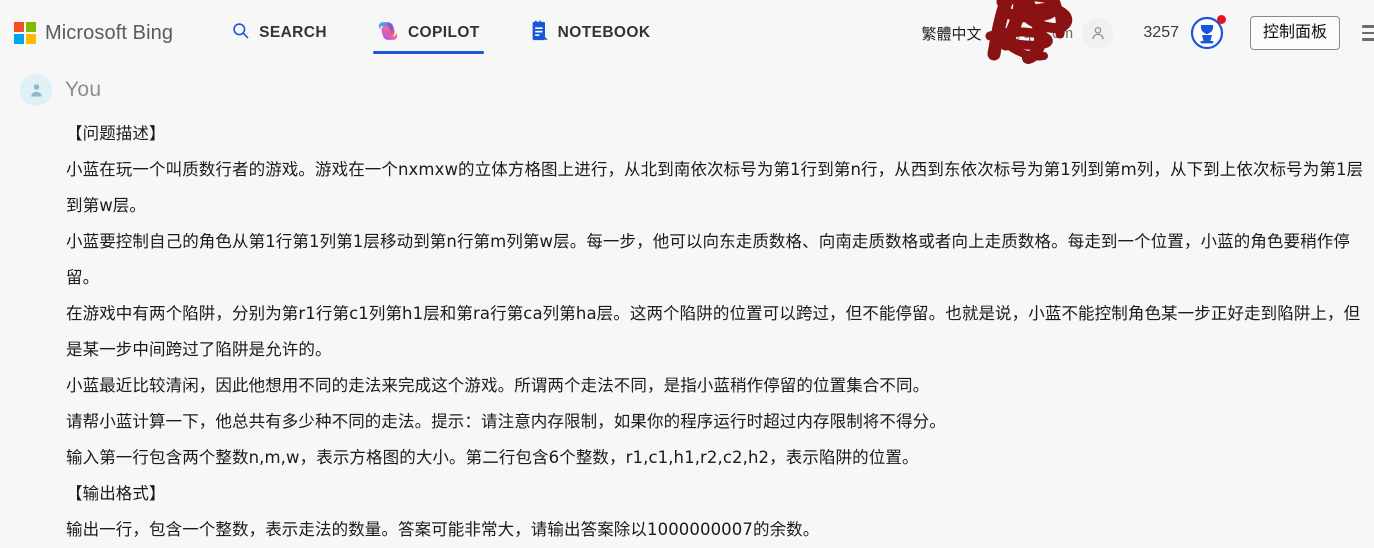 This screenshot has width=1374, height=548. What do you see at coordinates (1221, 19) in the screenshot?
I see `notification-dot` at bounding box center [1221, 19].